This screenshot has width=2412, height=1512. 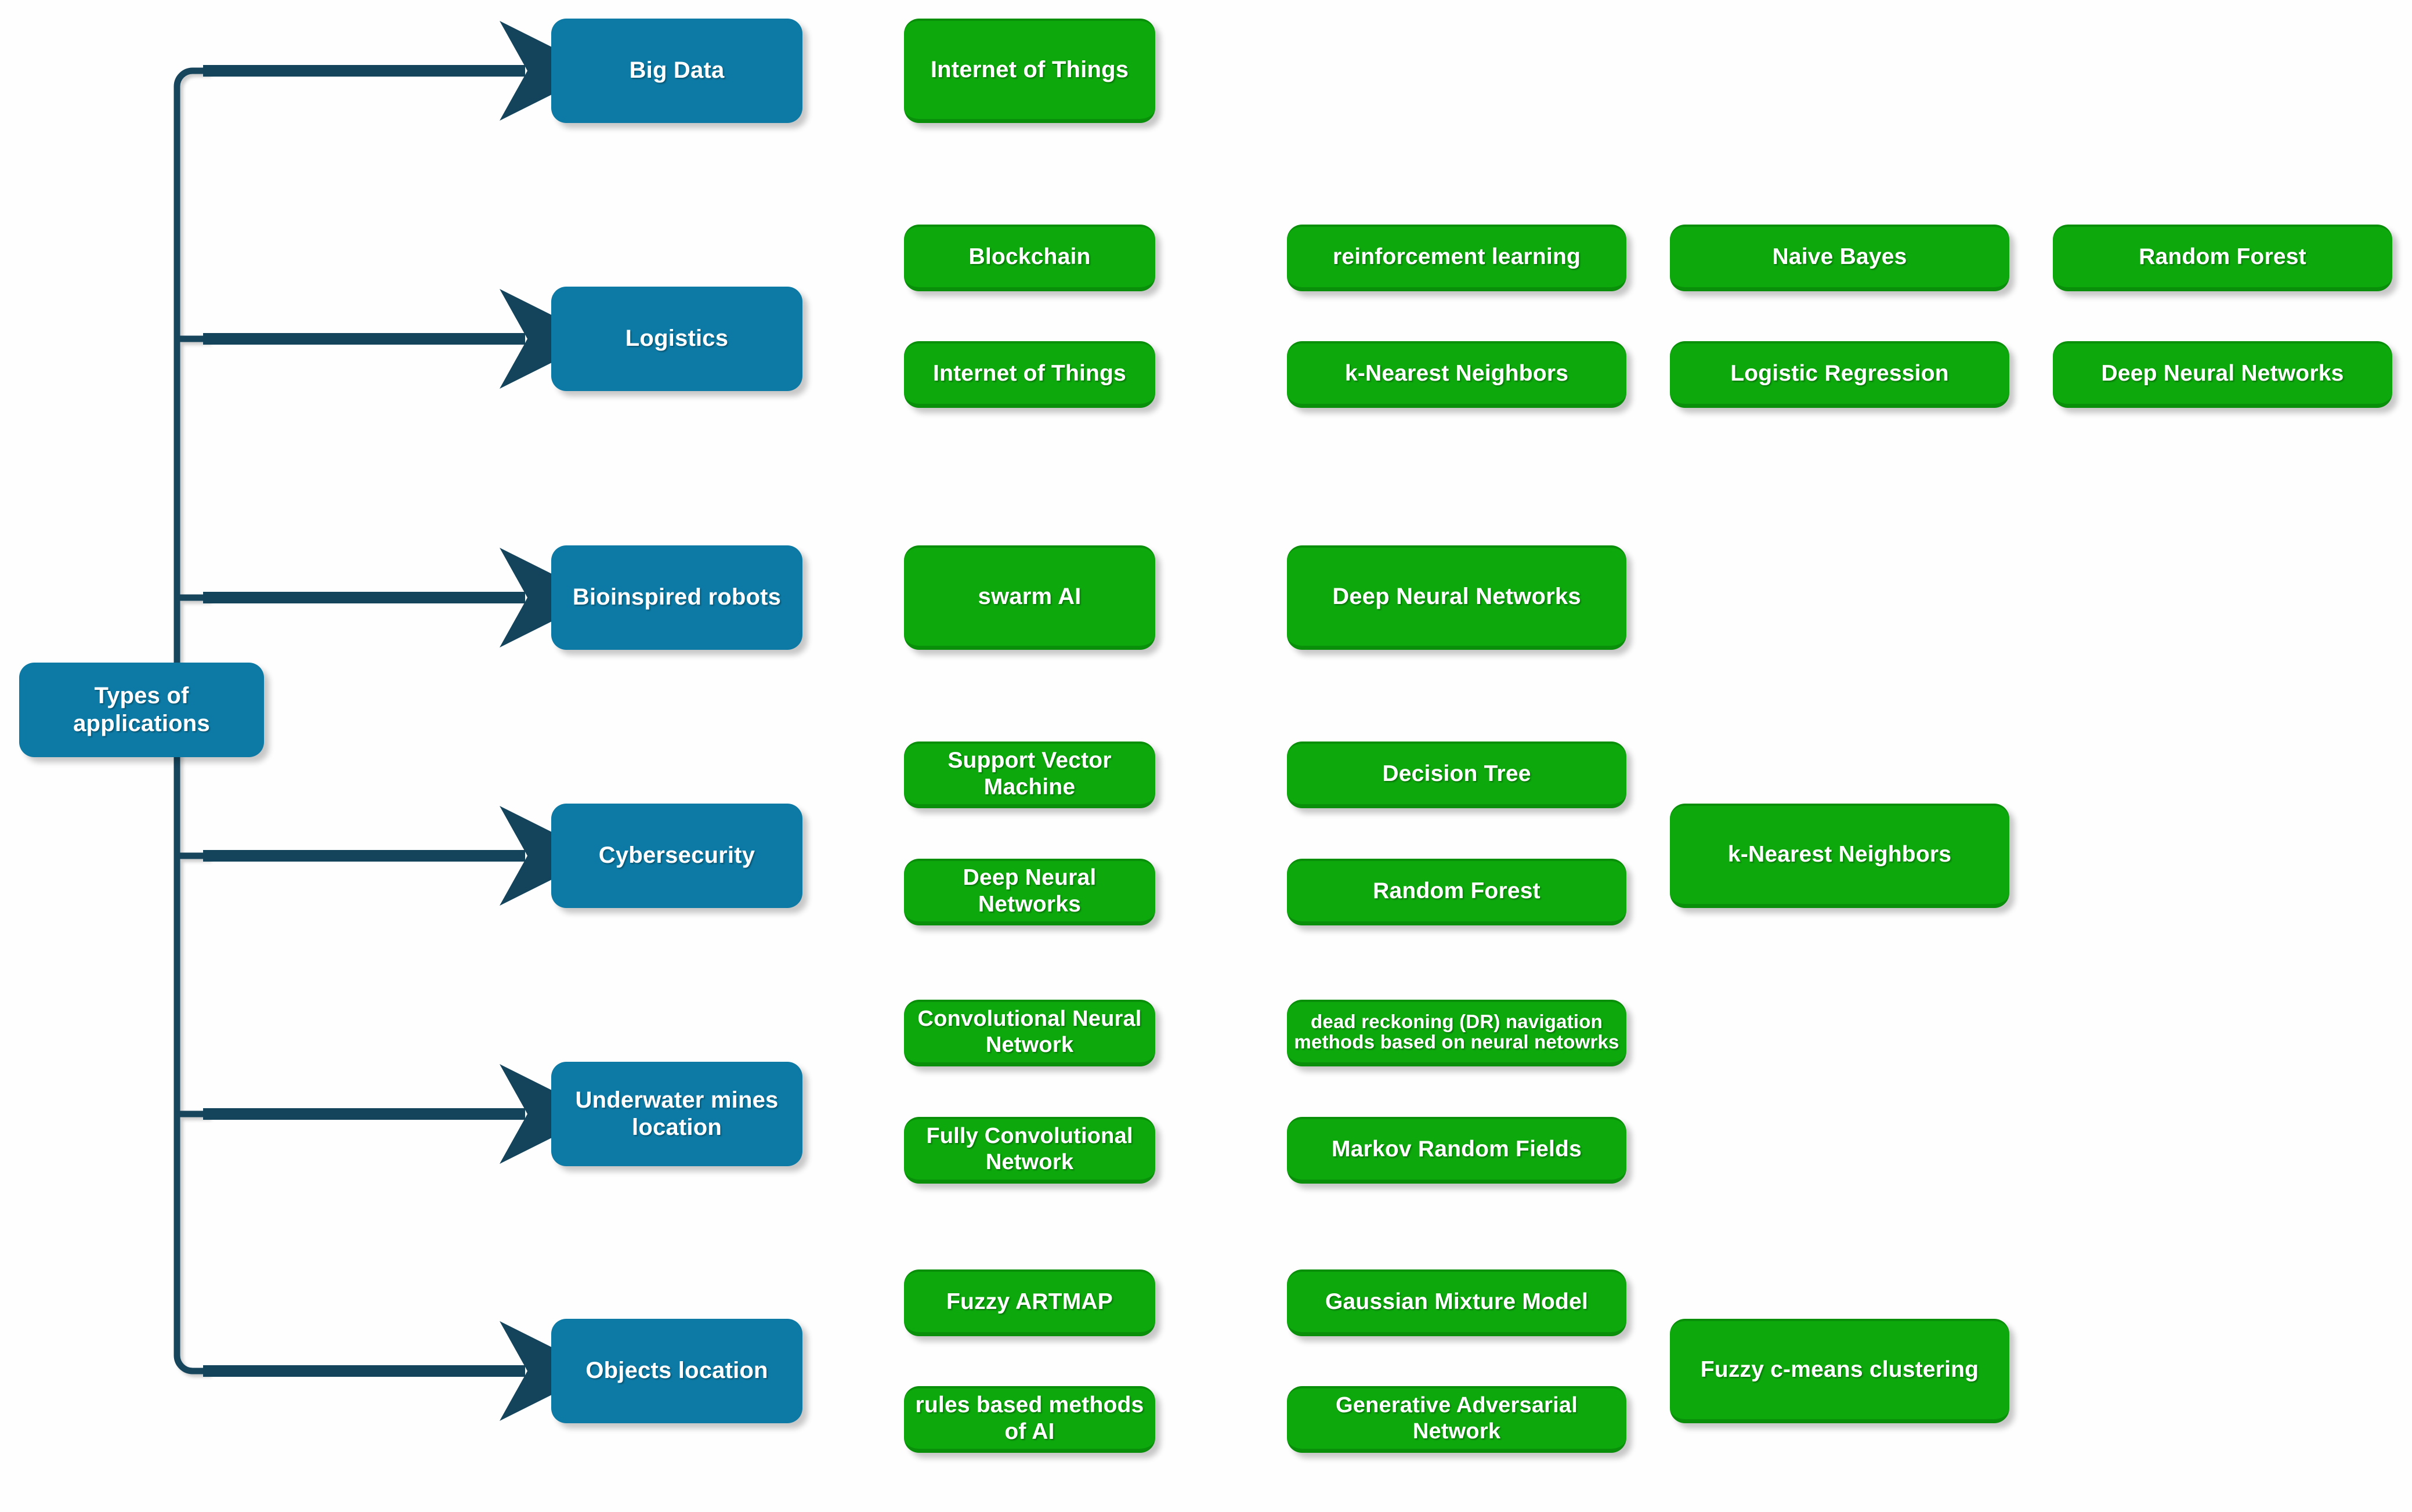 I want to click on method-node-label: Gaussian Mixture Model, so click(x=1456, y=1301).